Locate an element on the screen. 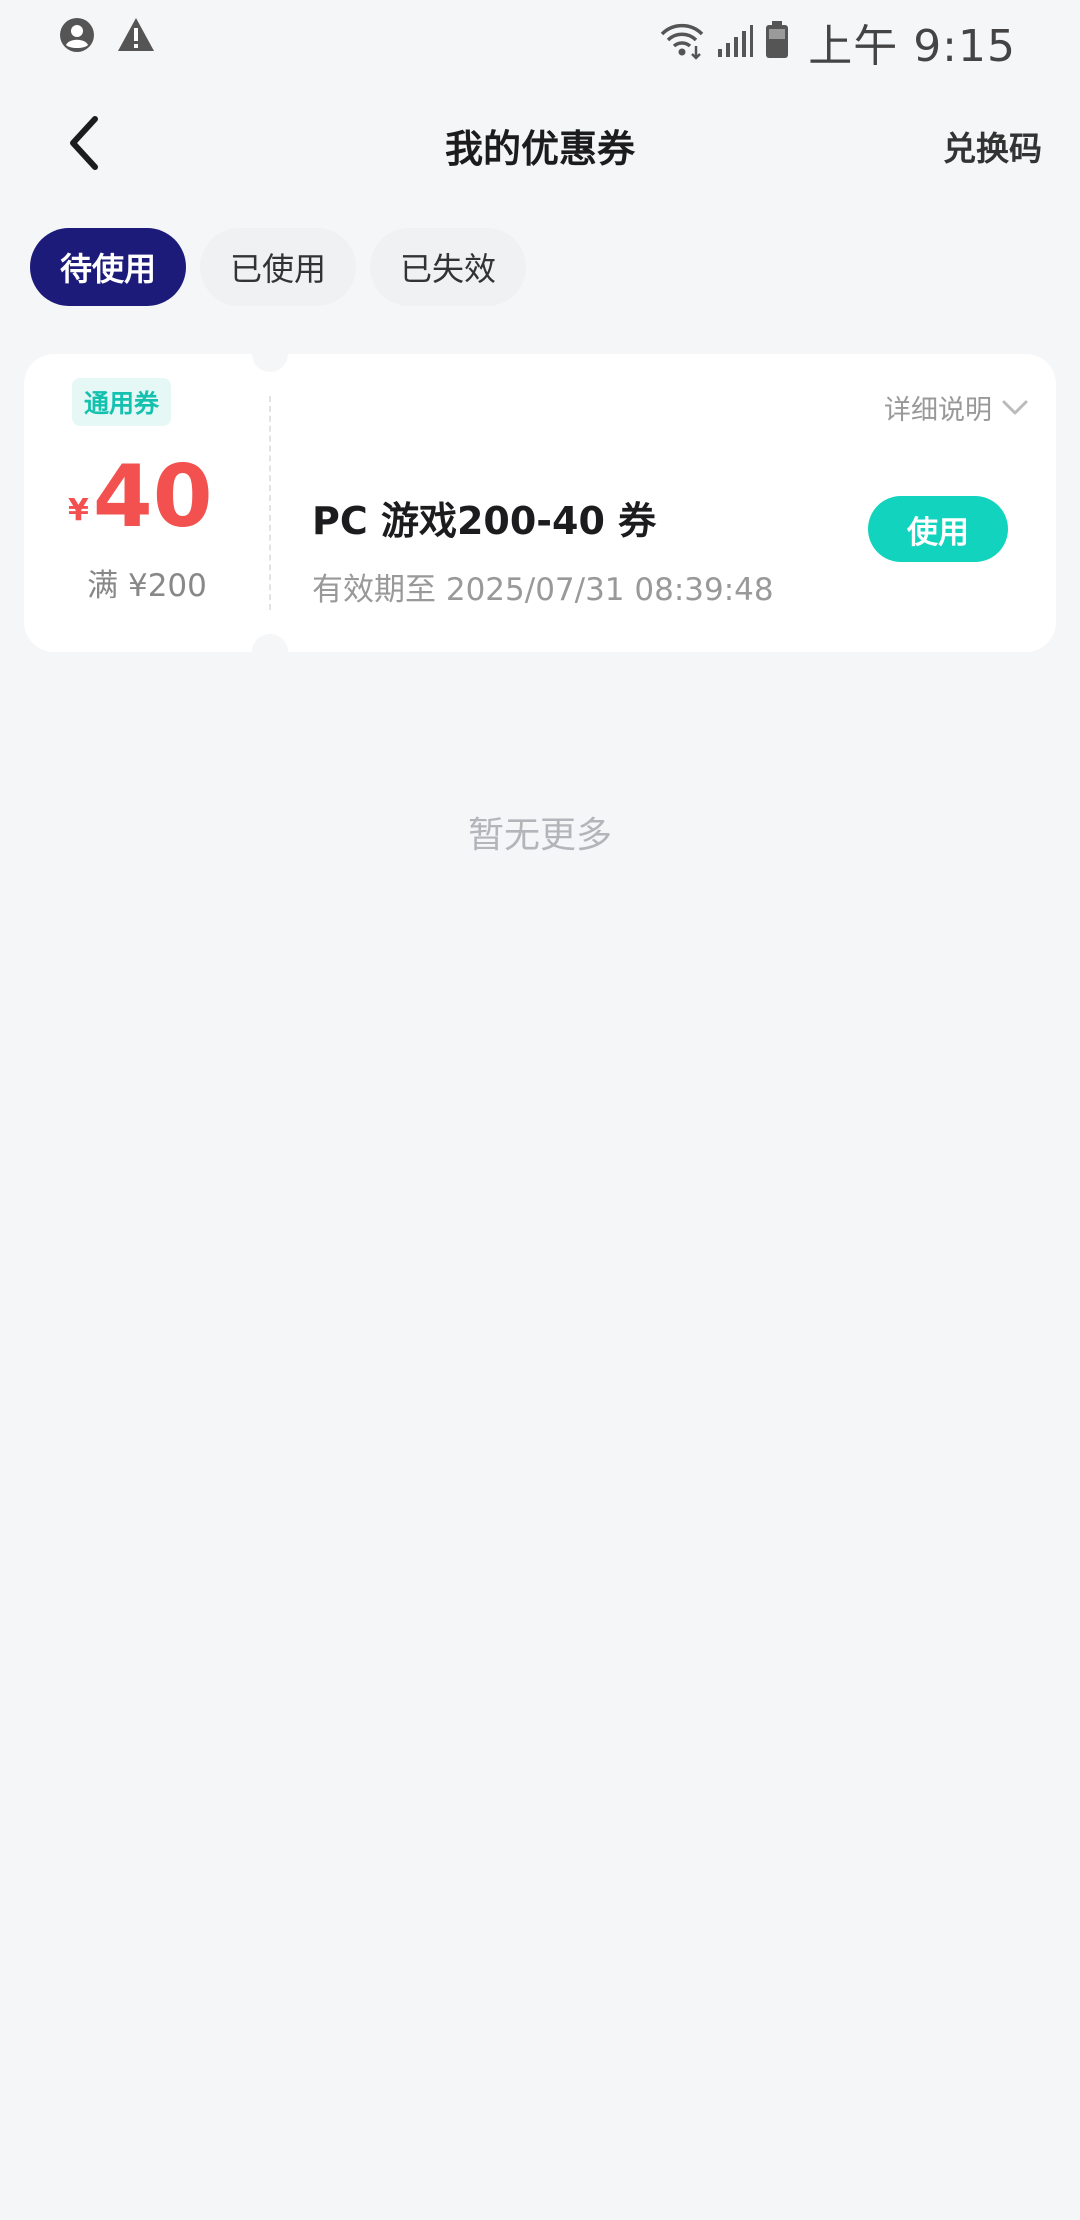 This screenshot has height=2220, width=1080. tab-used: 已使用 is located at coordinates (278, 267).